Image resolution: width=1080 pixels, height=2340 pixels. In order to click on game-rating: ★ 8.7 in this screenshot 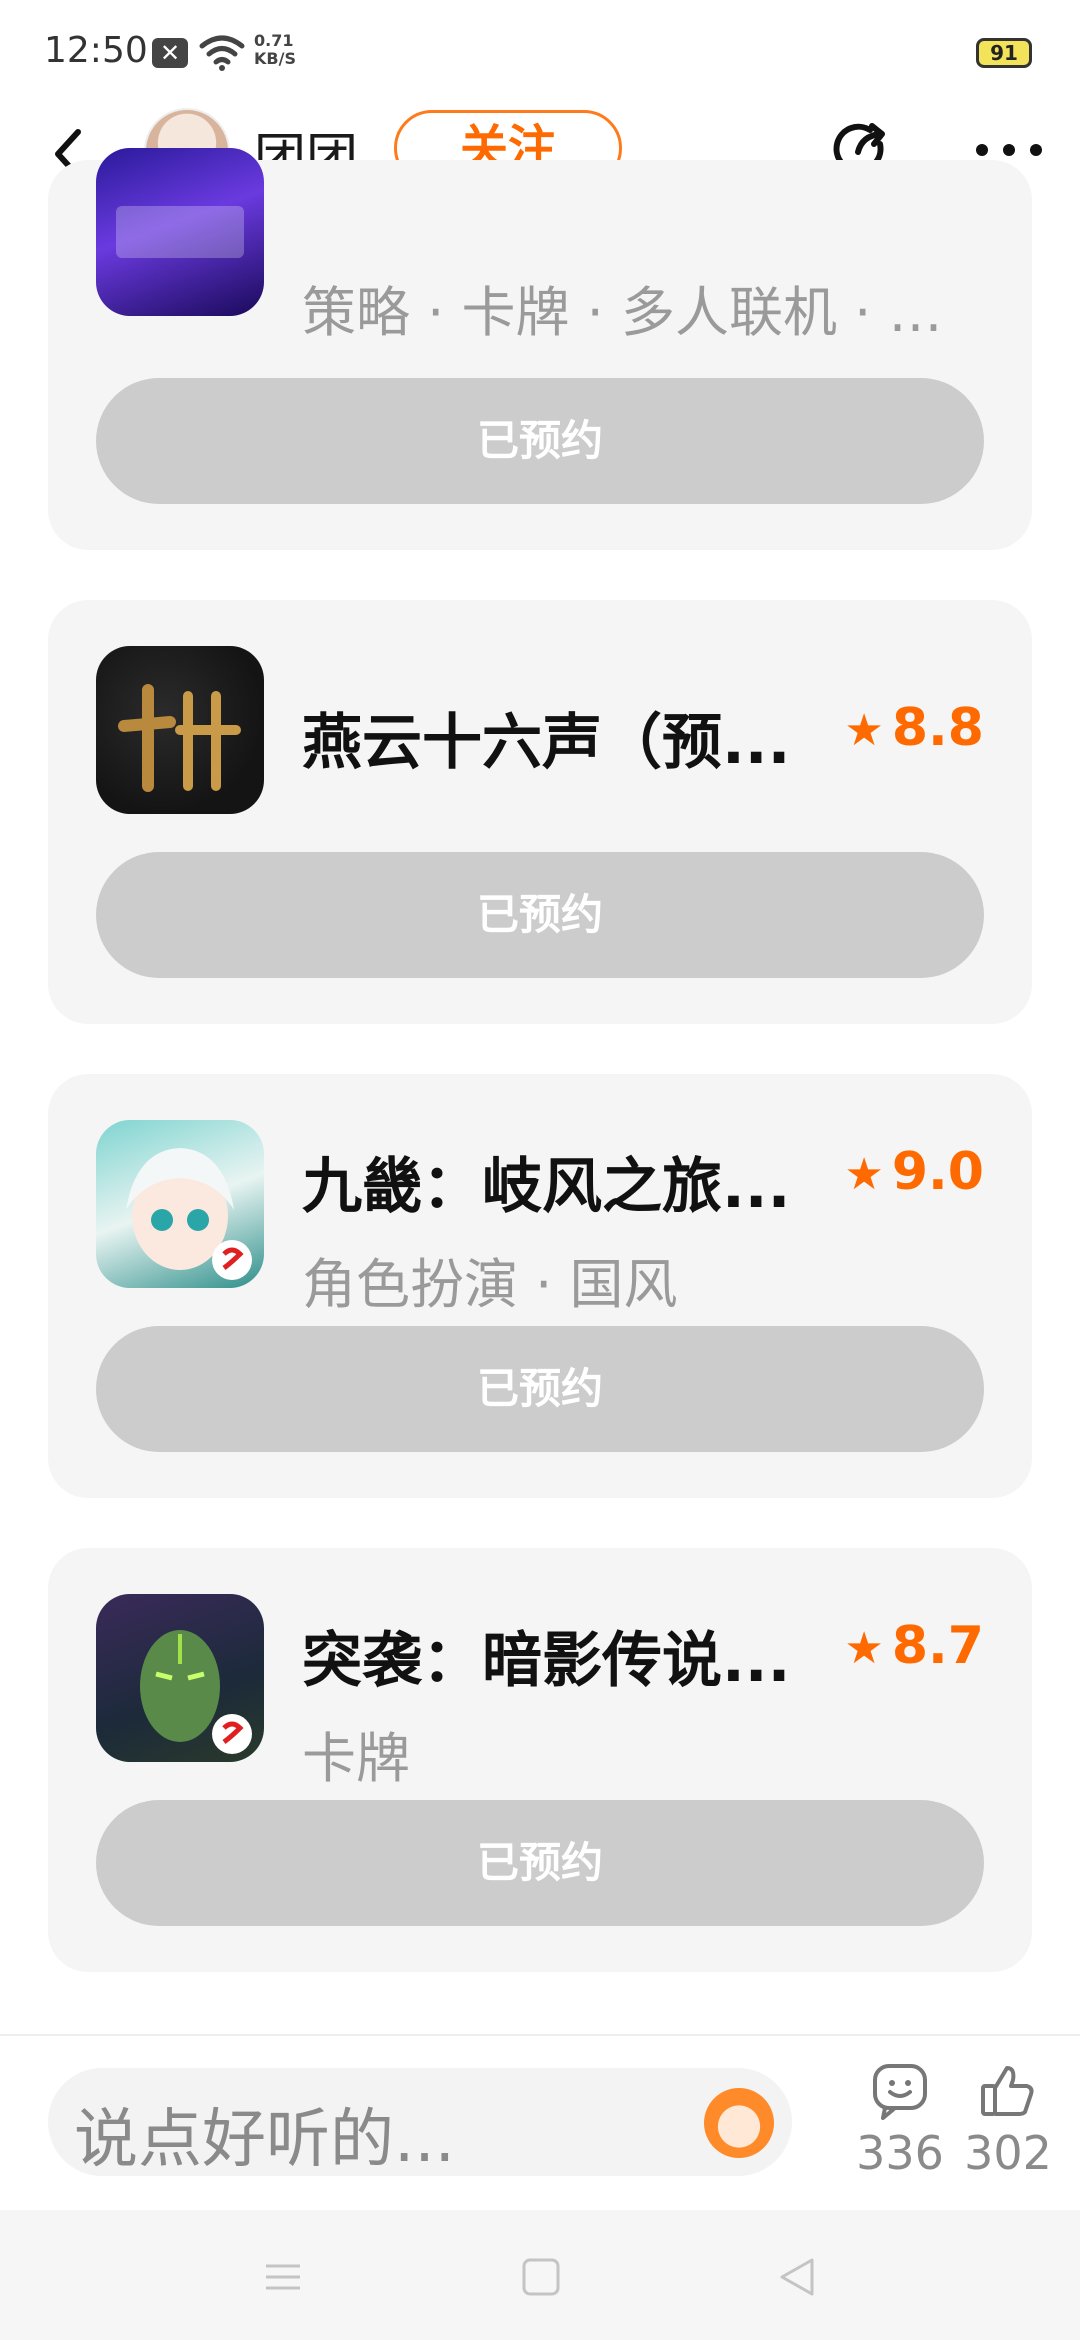, I will do `click(914, 1646)`.